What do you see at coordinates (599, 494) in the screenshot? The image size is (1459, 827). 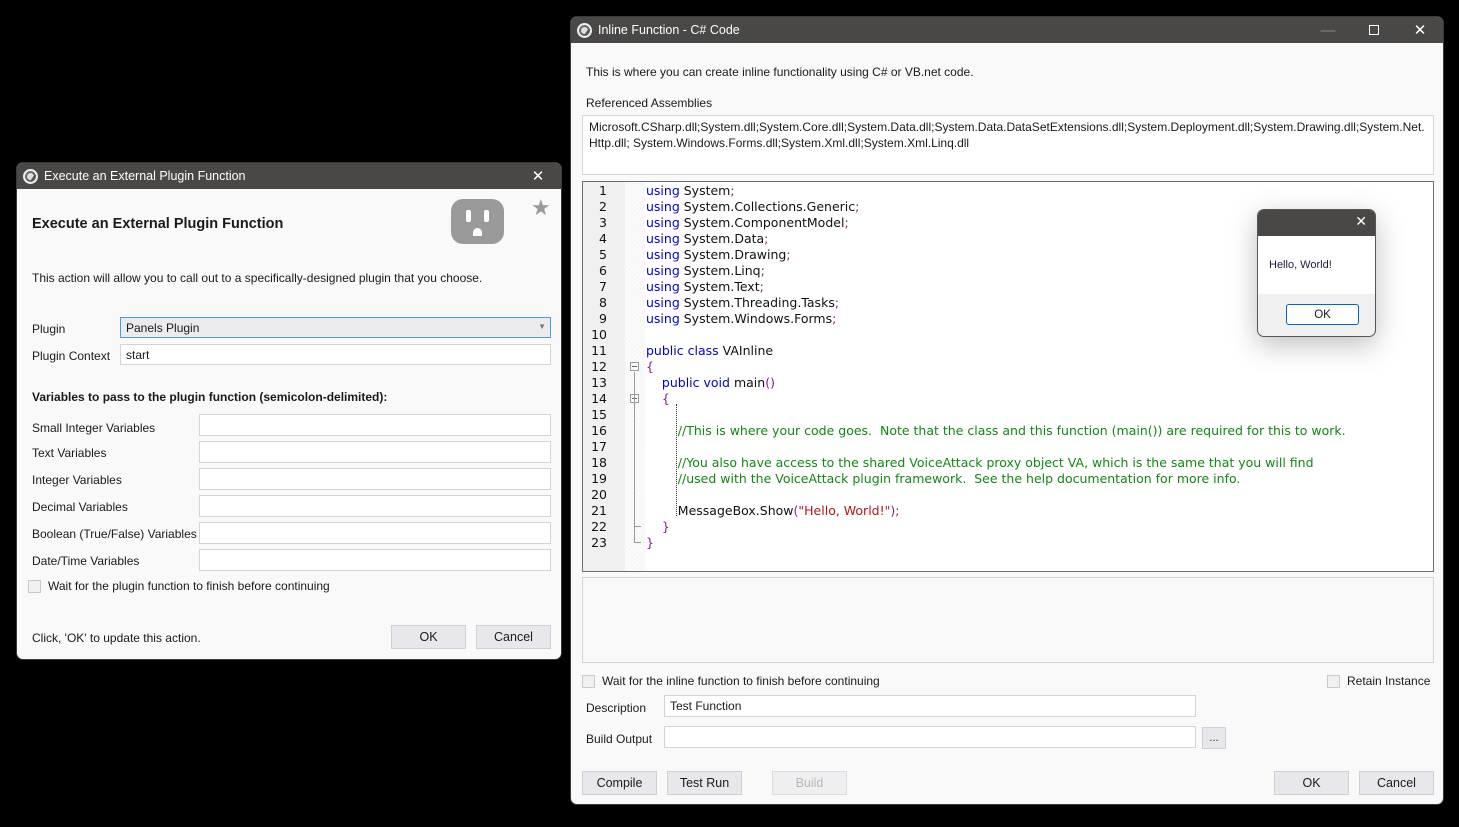 I see `line-number: 20` at bounding box center [599, 494].